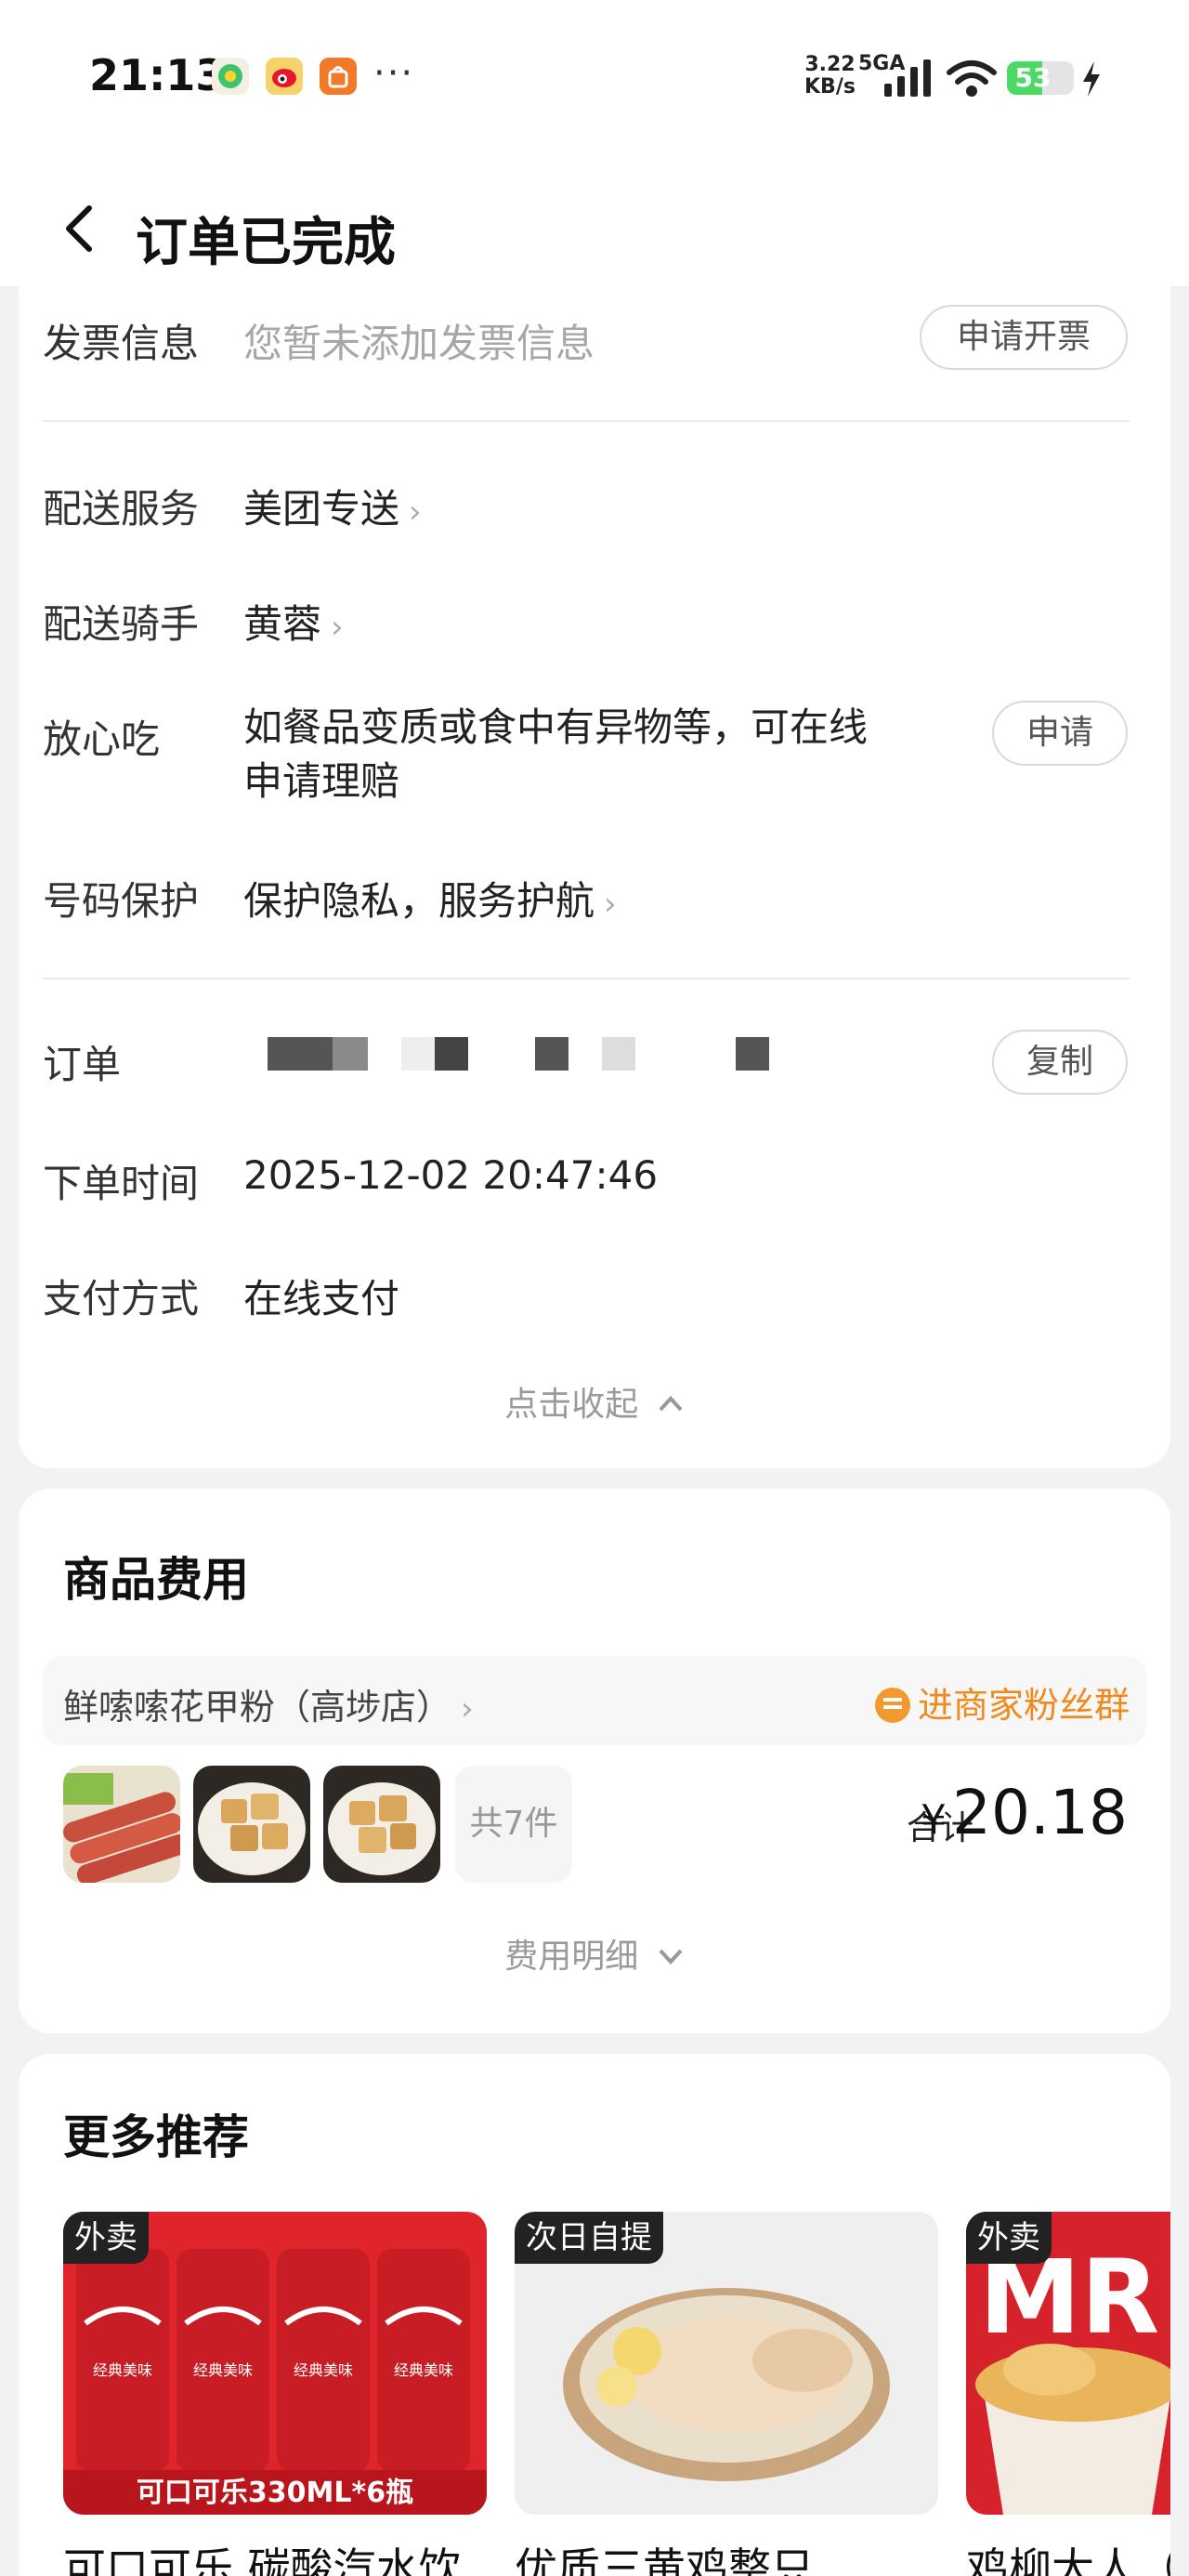  I want to click on more-notifications-icon: ···, so click(394, 73).